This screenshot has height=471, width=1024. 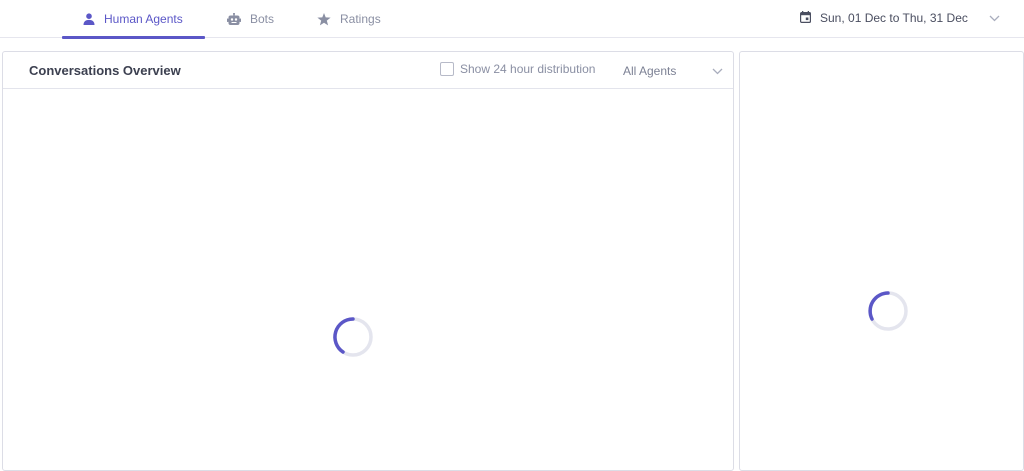 I want to click on person-icon, so click(x=89, y=19).